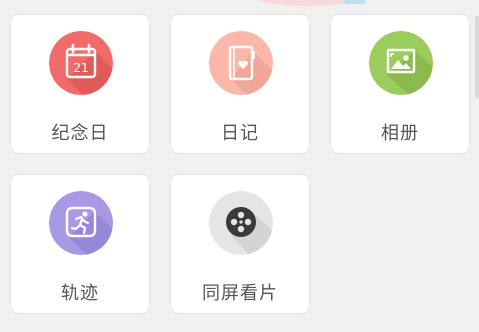 The height and width of the screenshot is (332, 479). What do you see at coordinates (80, 133) in the screenshot?
I see `anniversary-label: 纪念日` at bounding box center [80, 133].